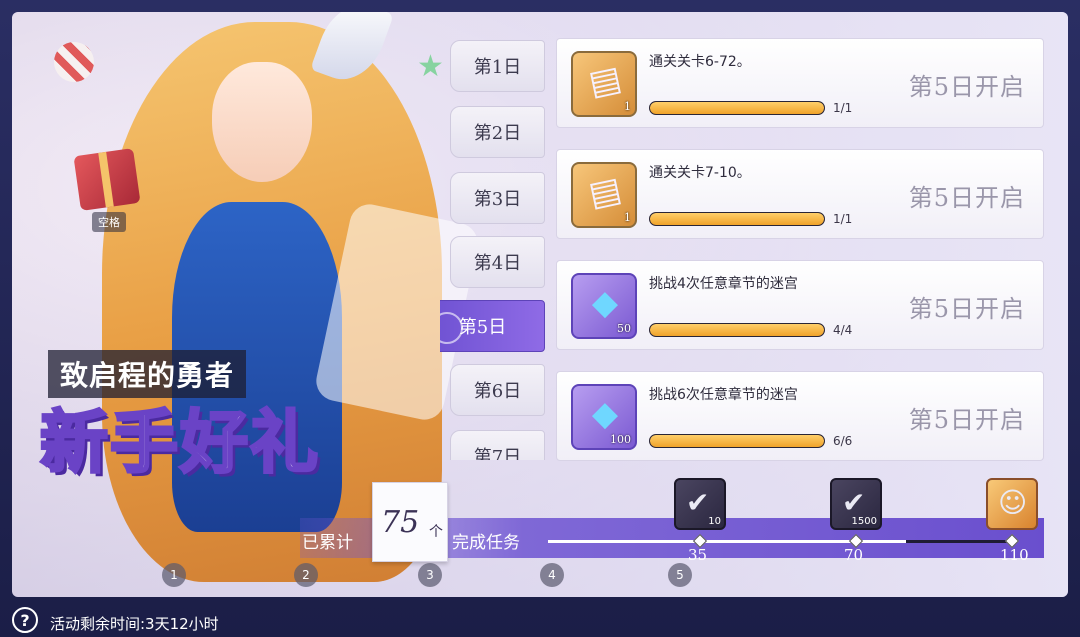 This screenshot has height=637, width=1080. Describe the element at coordinates (174, 575) in the screenshot. I see `page-dot-1: 1` at that location.